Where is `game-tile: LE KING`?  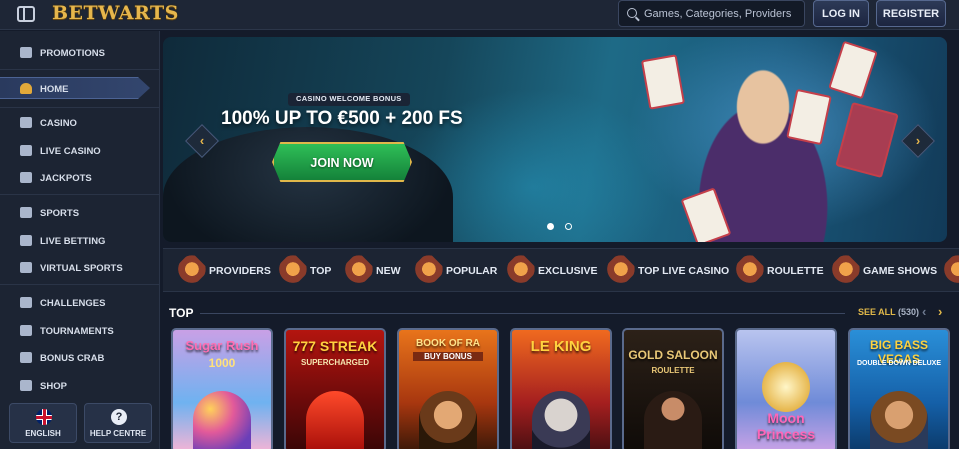 game-tile: LE KING is located at coordinates (561, 388).